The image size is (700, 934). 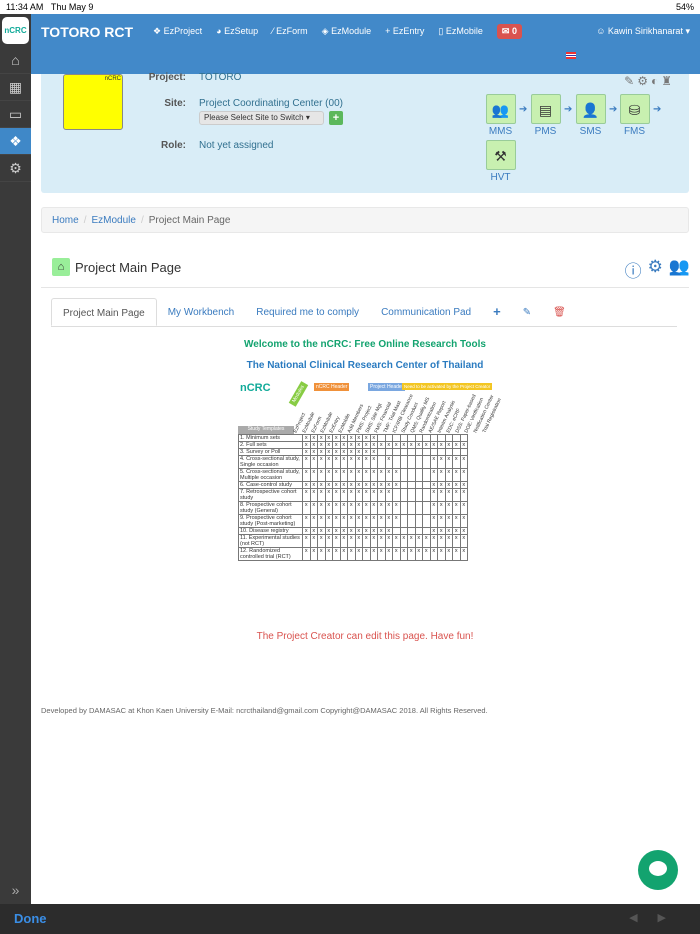 What do you see at coordinates (658, 870) in the screenshot?
I see `chat-button` at bounding box center [658, 870].